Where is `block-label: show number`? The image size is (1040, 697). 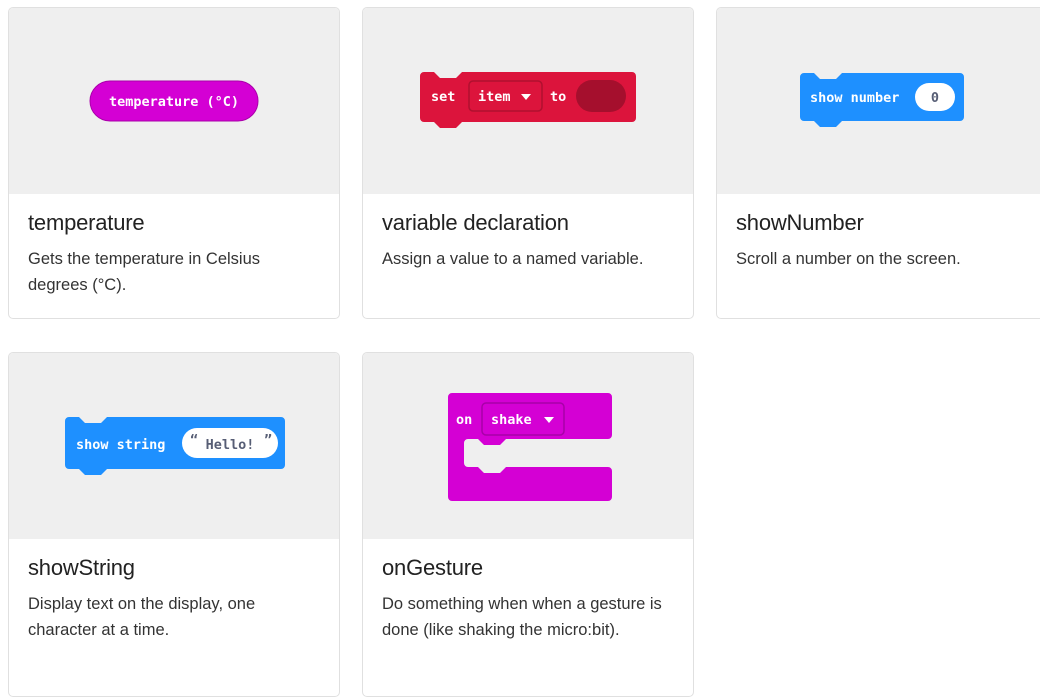 block-label: show number is located at coordinates (854, 98).